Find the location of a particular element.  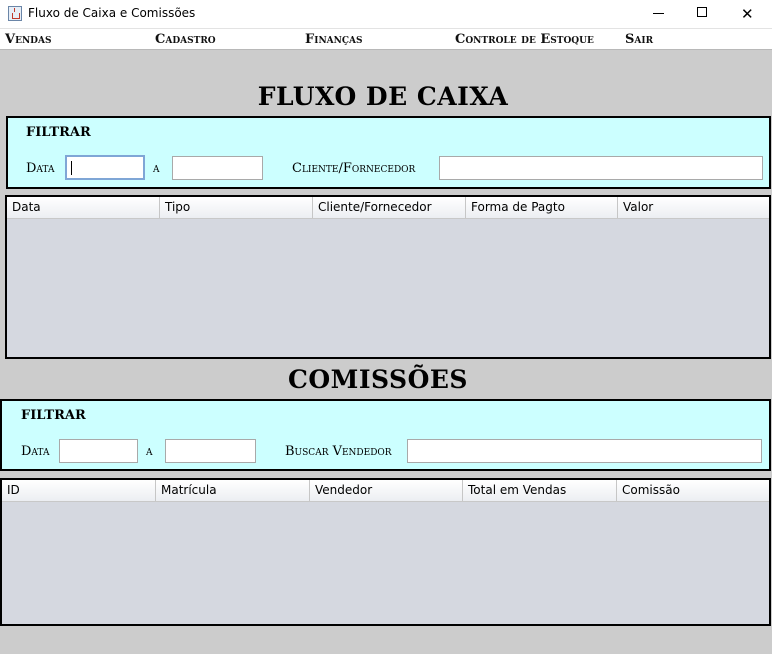

title-bar: Fluxo de Caixa e Comissões ✕ is located at coordinates (386, 14).